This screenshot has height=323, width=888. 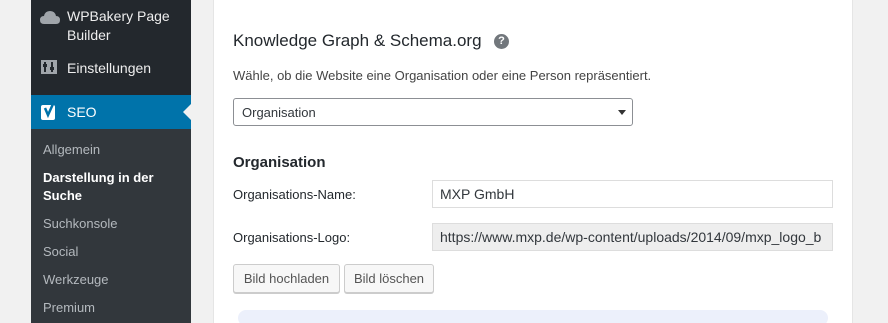 I want to click on sidebar-item-settings: Einstellungen, so click(x=111, y=68).